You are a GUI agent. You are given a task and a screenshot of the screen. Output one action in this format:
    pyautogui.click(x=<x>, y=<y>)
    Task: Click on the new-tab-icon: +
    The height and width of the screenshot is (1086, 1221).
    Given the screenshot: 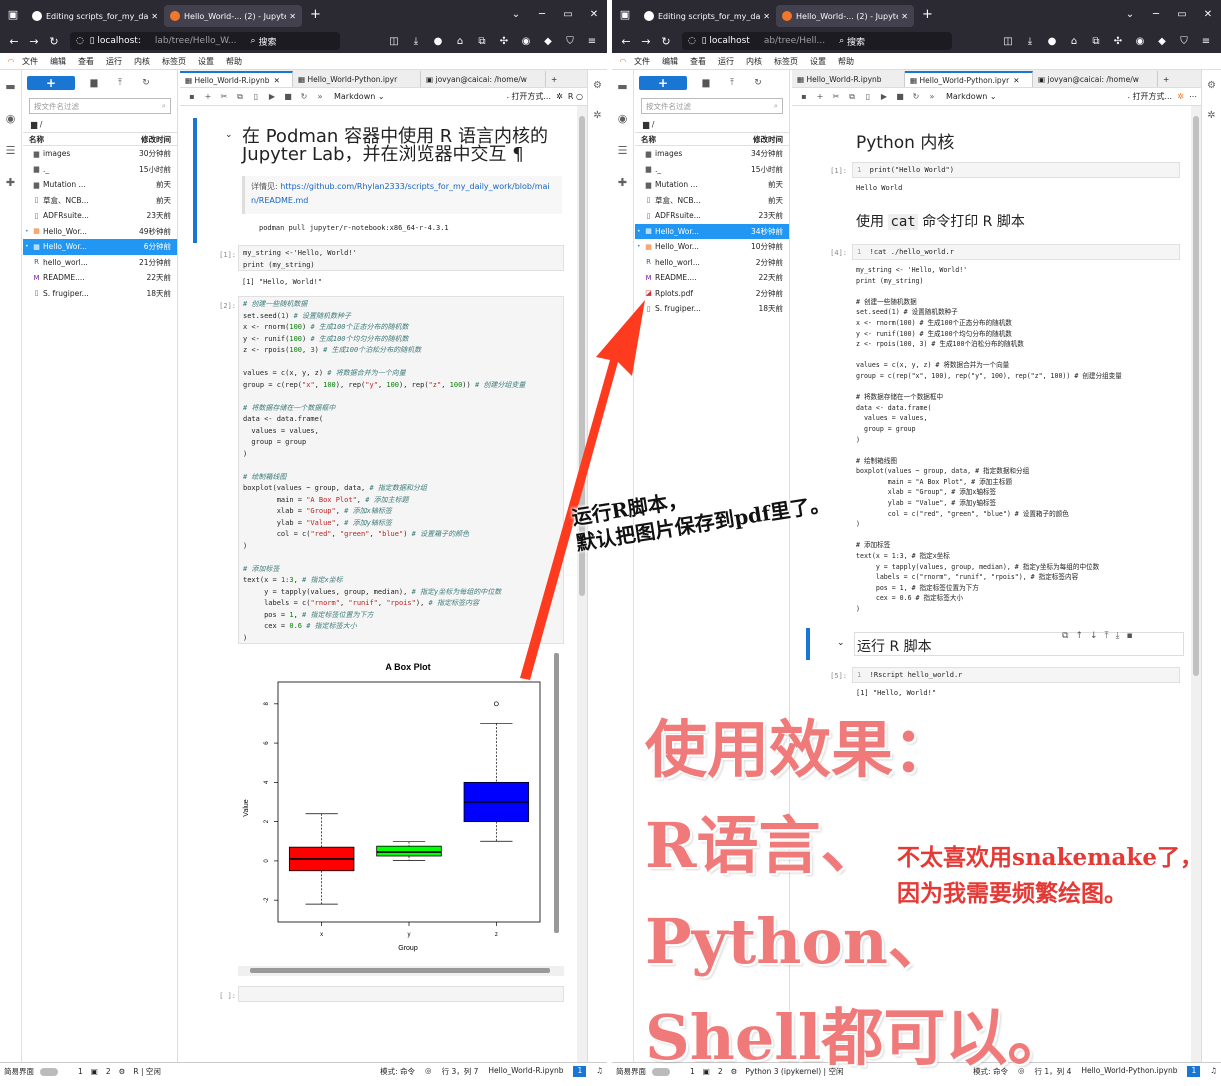 What is the action you would take?
    pyautogui.click(x=315, y=14)
    